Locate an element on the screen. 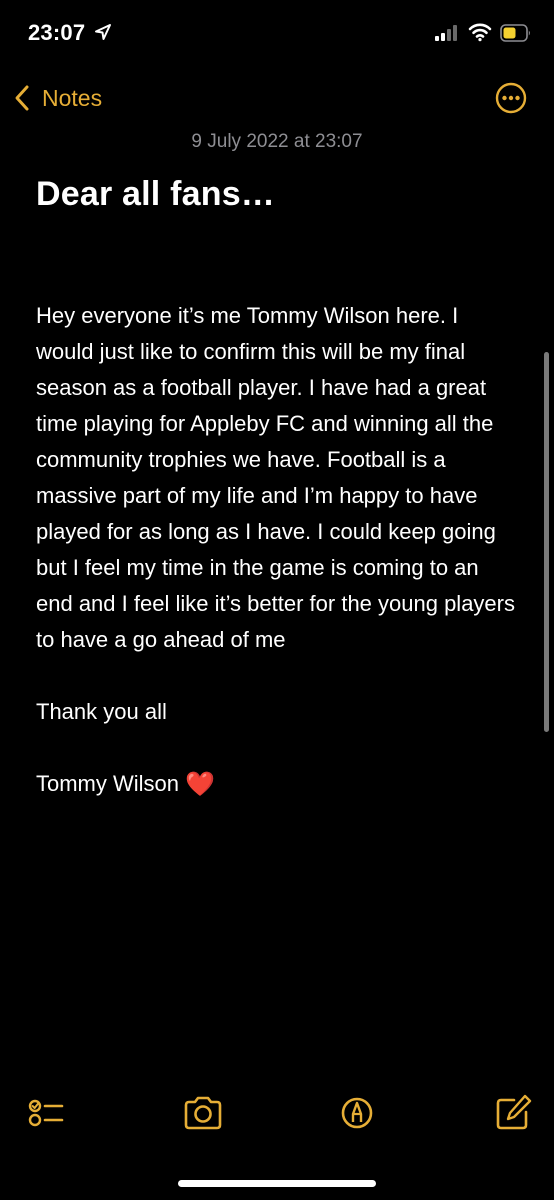 This screenshot has height=1200, width=554. battery-icon is located at coordinates (515, 33).